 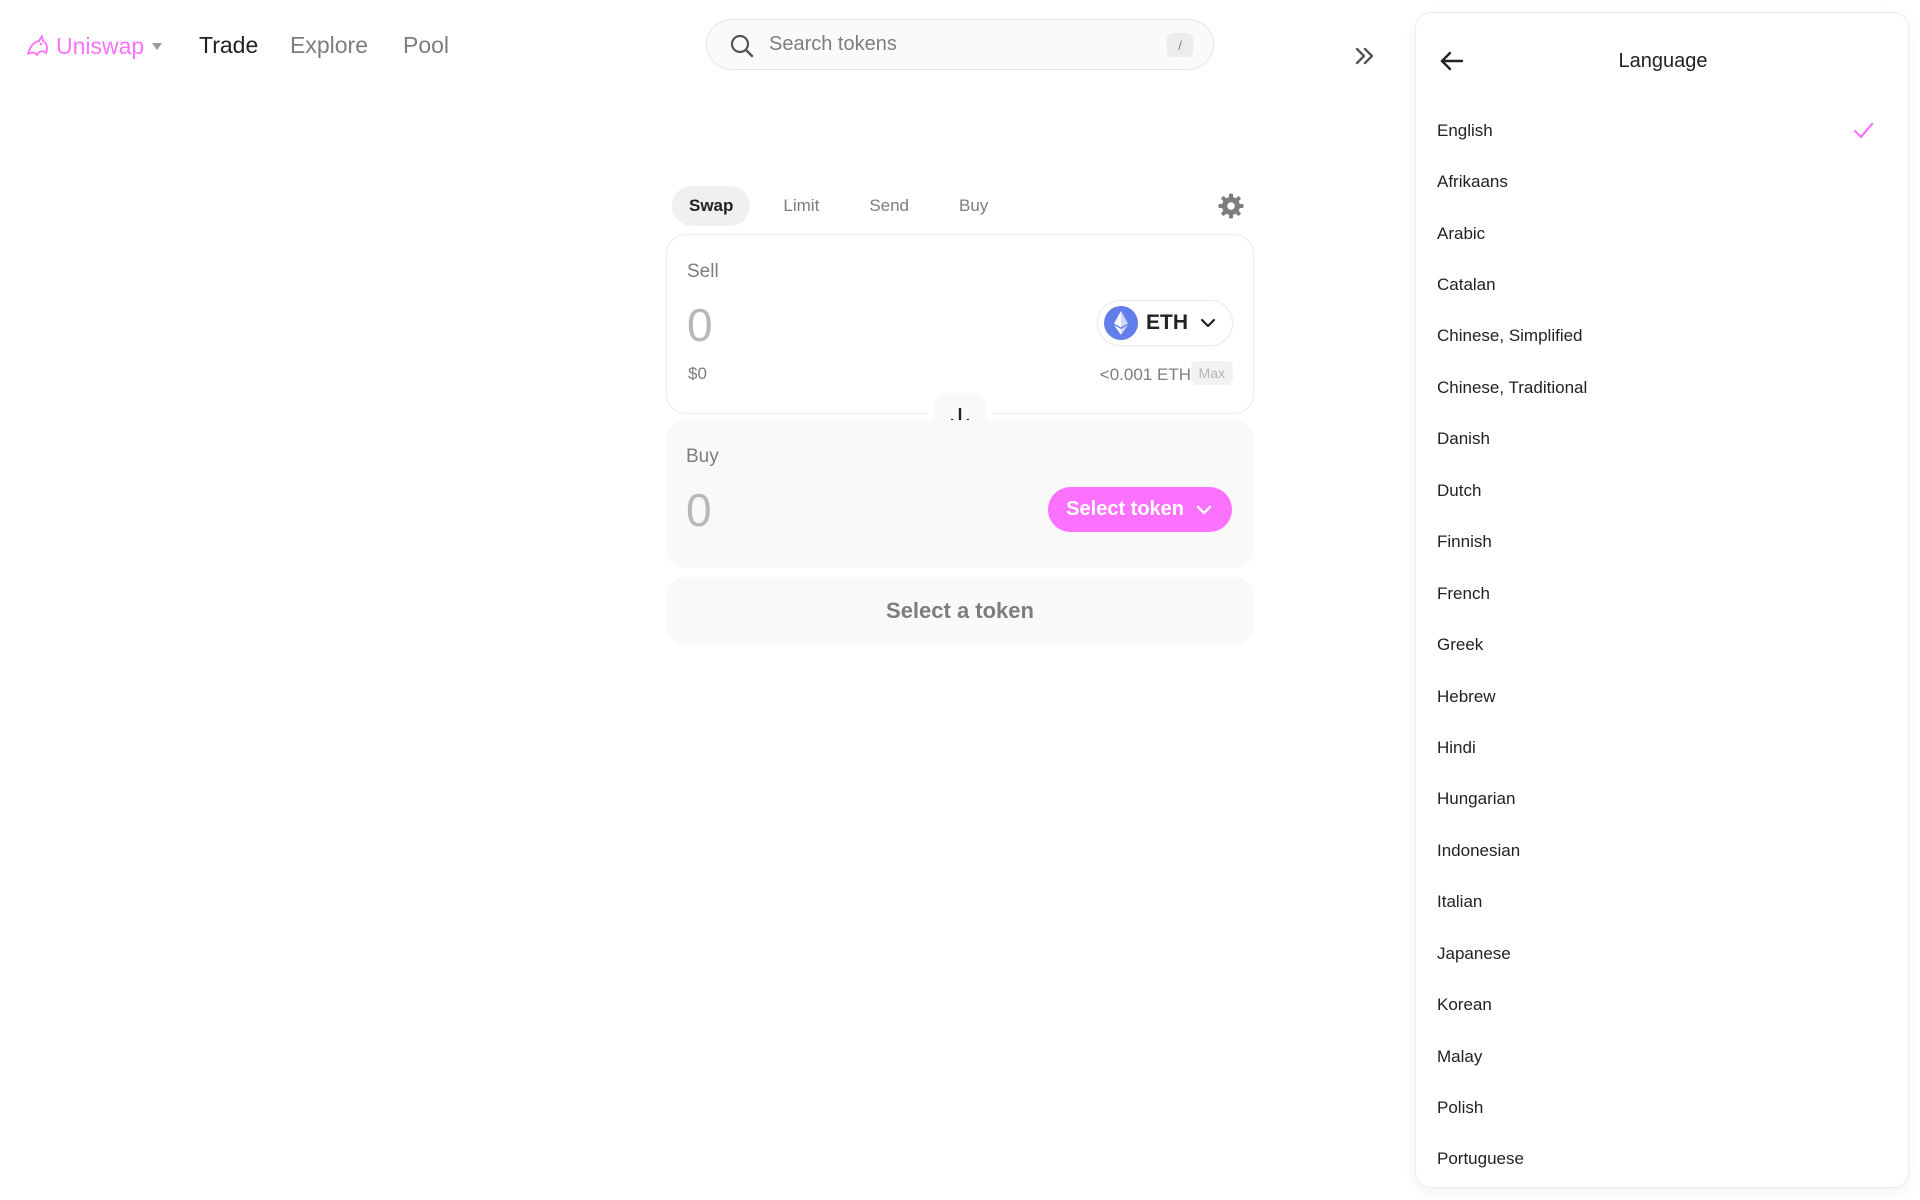 What do you see at coordinates (1466, 696) in the screenshot?
I see `language-label: Hebrew` at bounding box center [1466, 696].